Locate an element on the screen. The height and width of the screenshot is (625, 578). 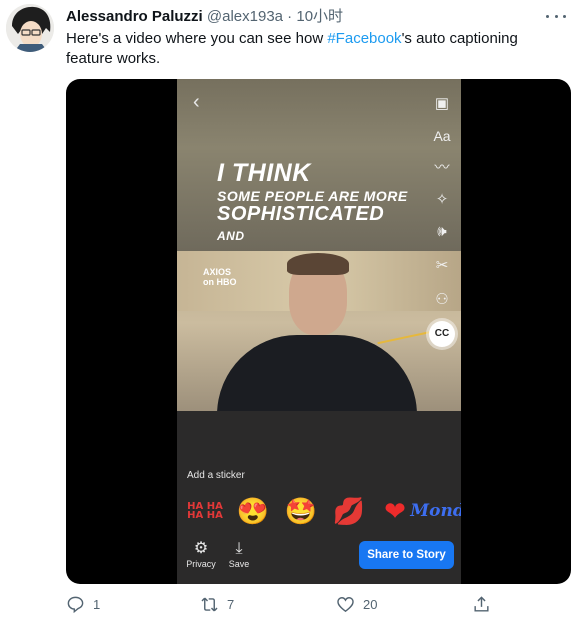
retweet-icon is located at coordinates (209, 604).